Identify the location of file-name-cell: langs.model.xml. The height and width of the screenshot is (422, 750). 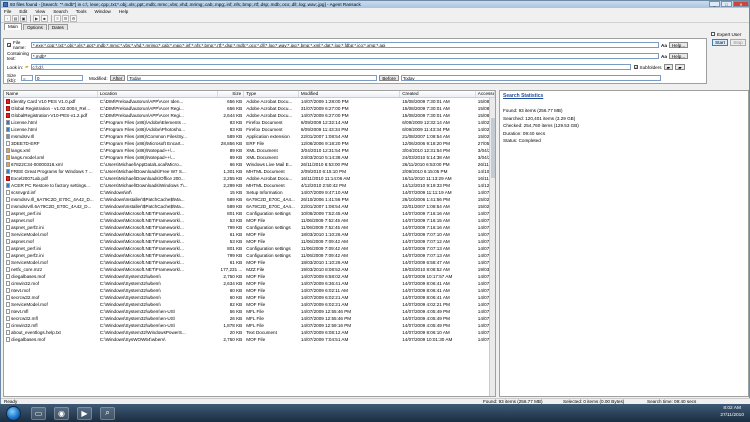
(51, 157).